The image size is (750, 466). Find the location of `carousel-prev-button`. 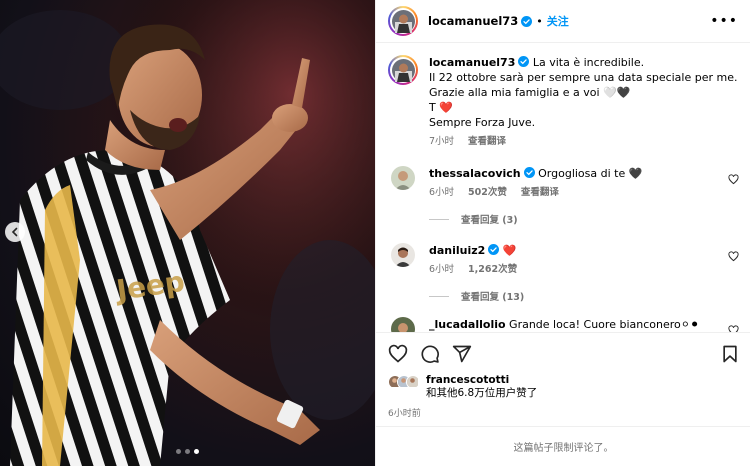

carousel-prev-button is located at coordinates (15, 232).